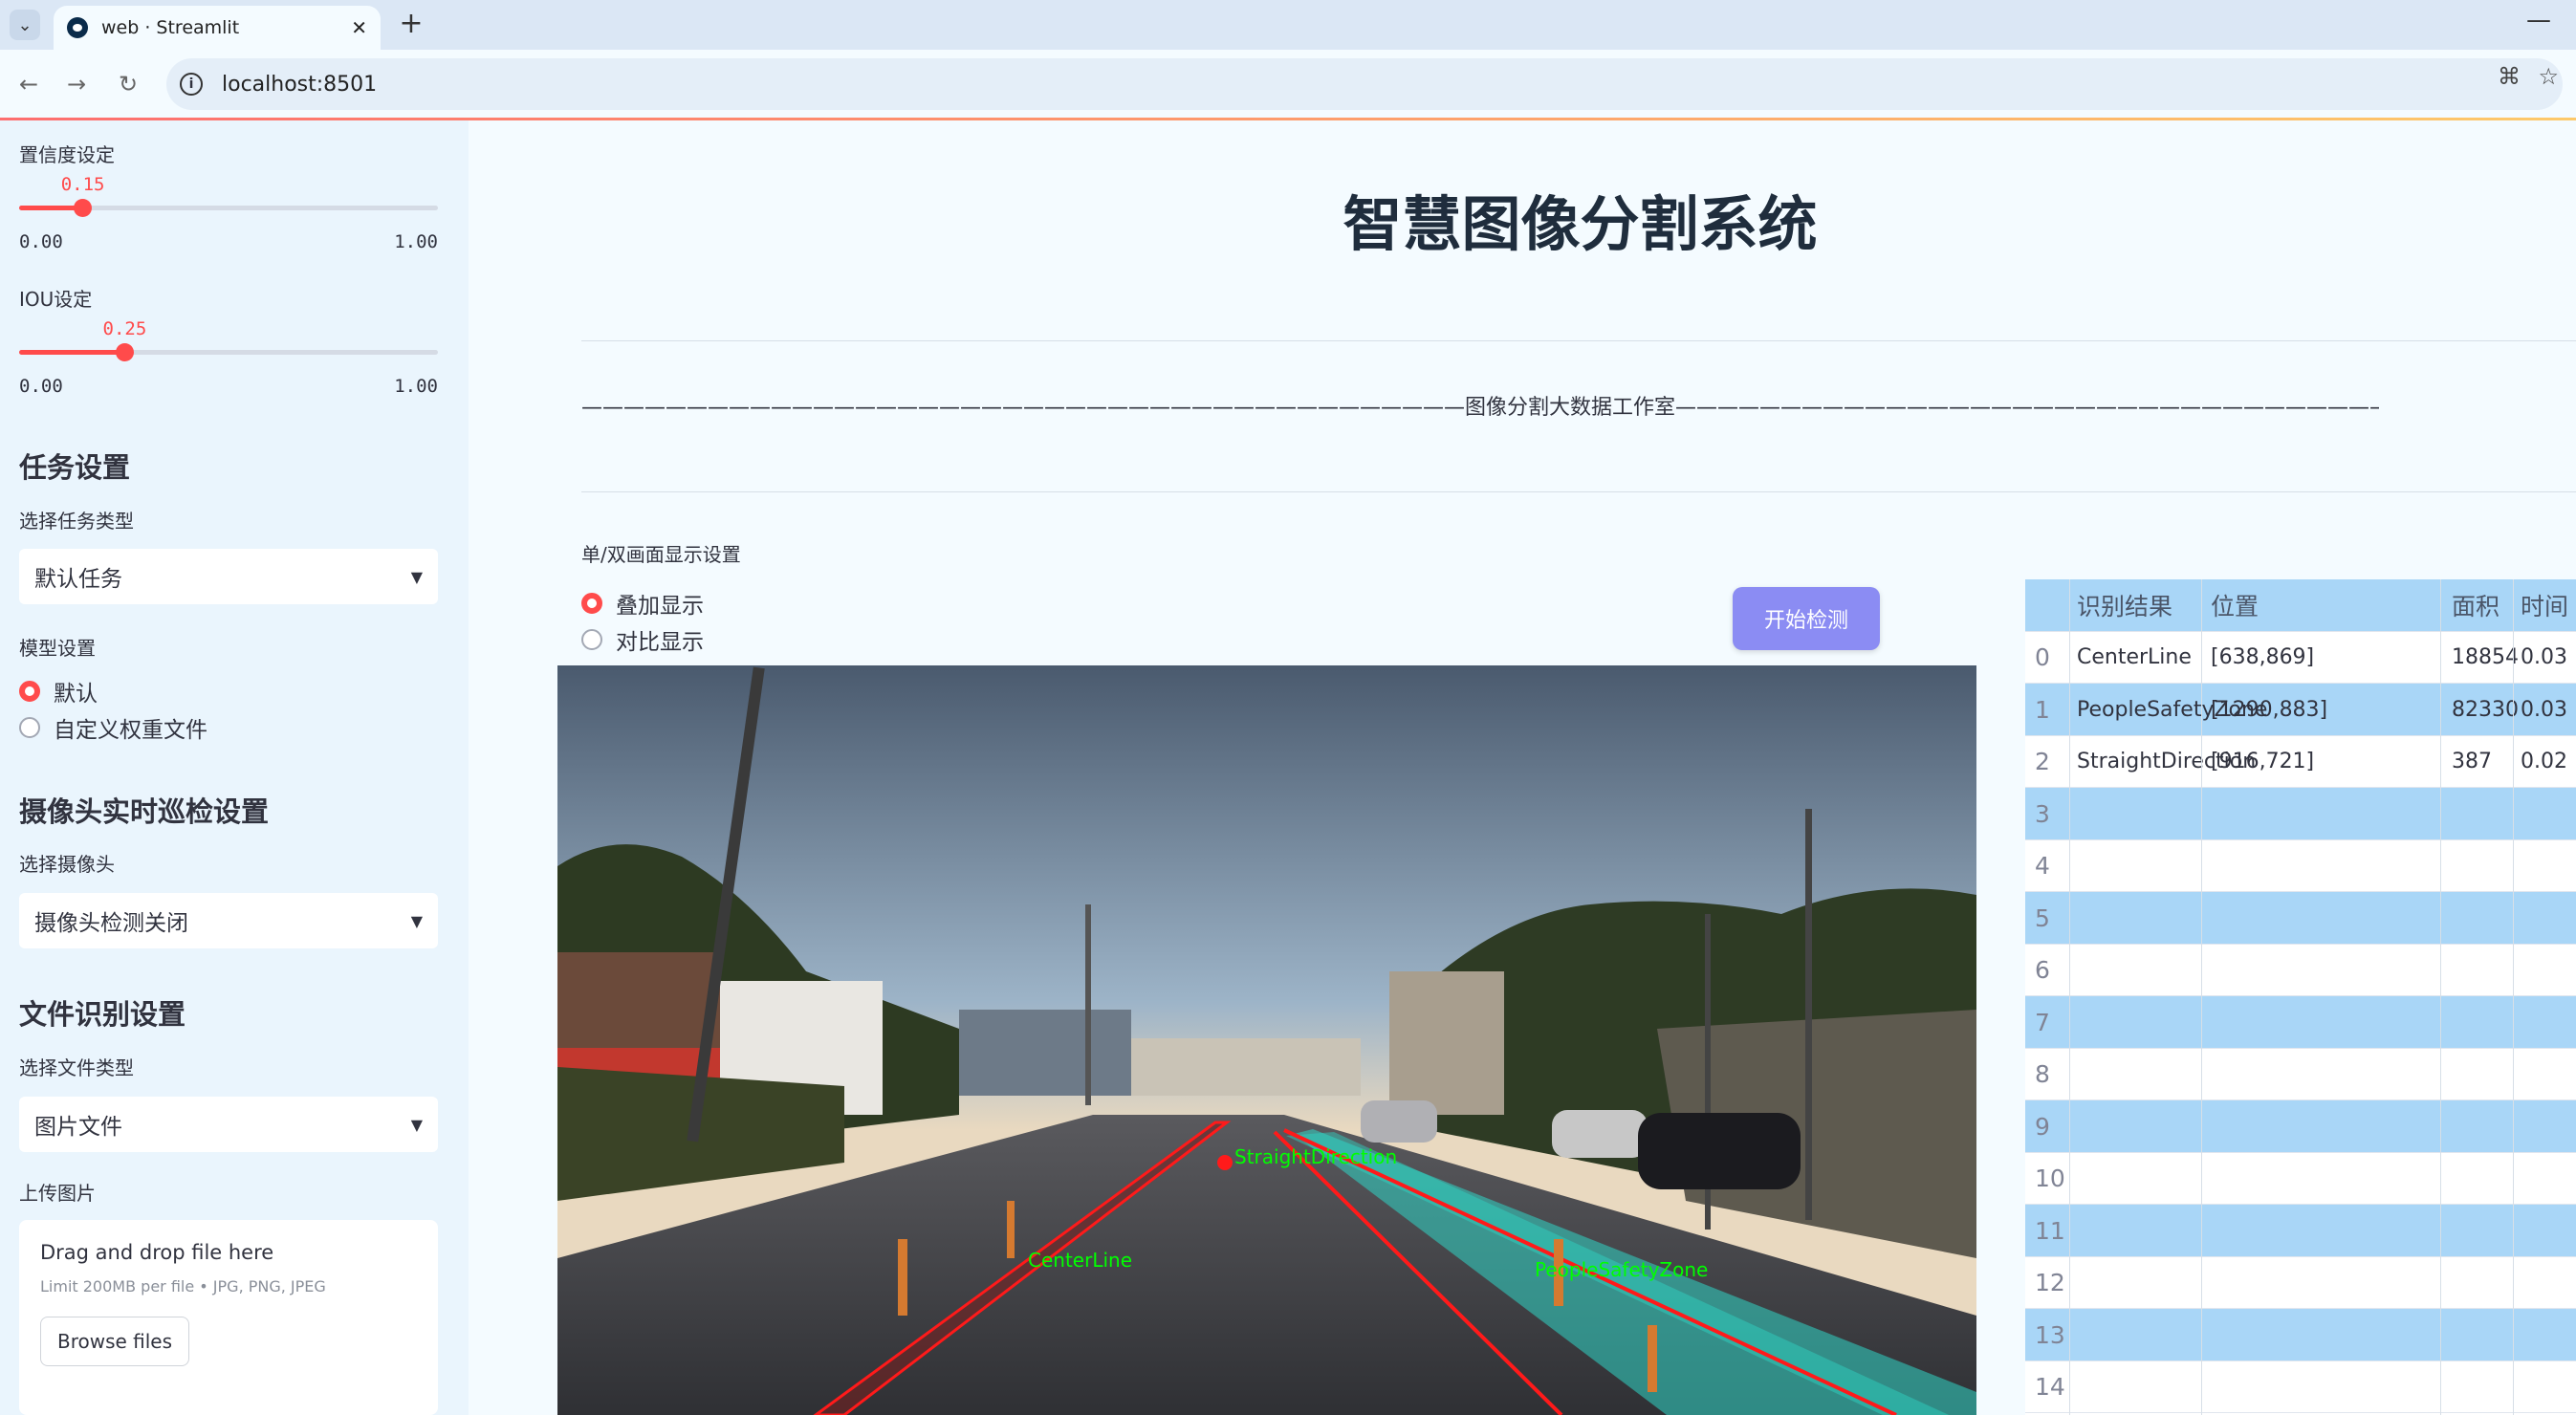 The image size is (2576, 1415). I want to click on row-index: 4, so click(2043, 866).